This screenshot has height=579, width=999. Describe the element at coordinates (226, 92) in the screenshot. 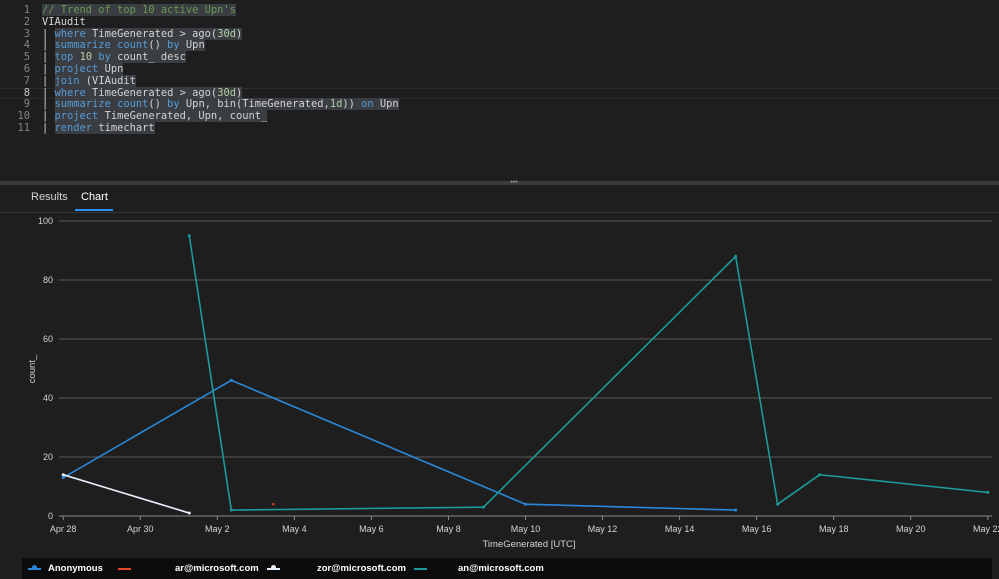

I see `code-token: 30d` at that location.